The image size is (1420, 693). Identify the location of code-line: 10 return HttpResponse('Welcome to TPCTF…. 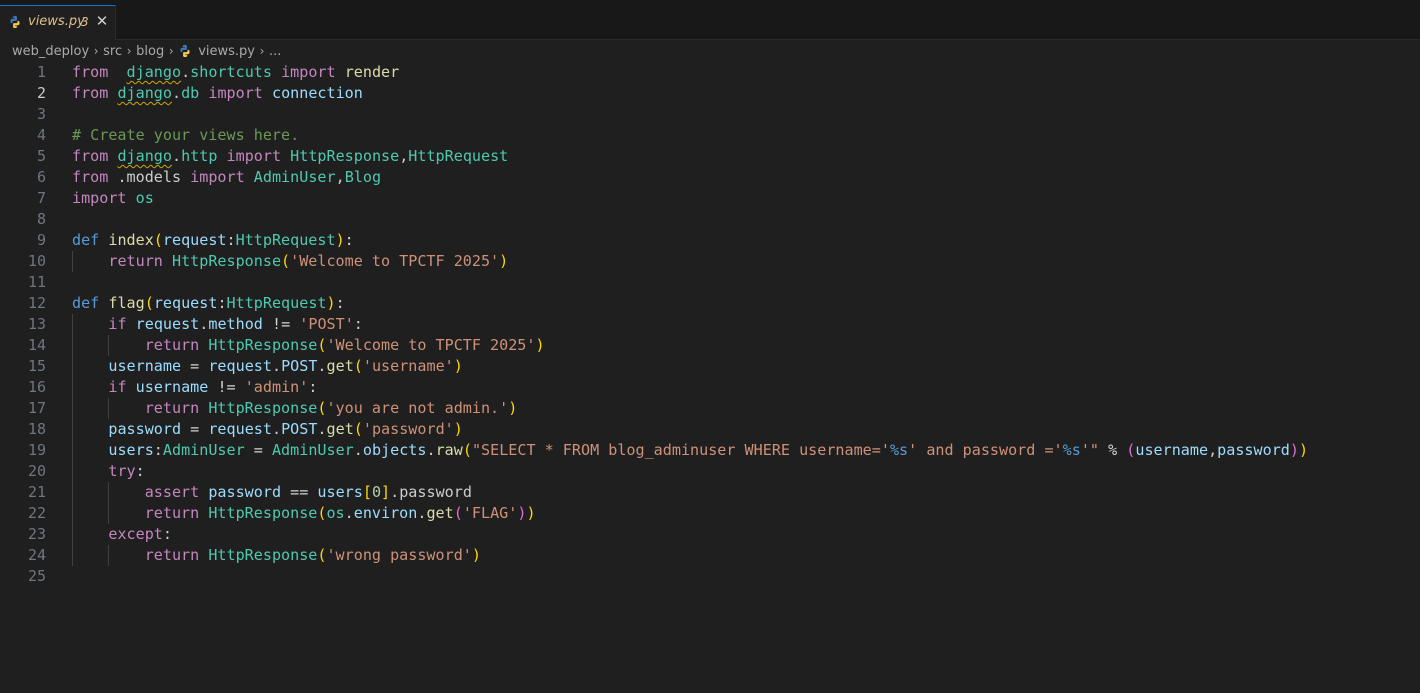
(710, 261).